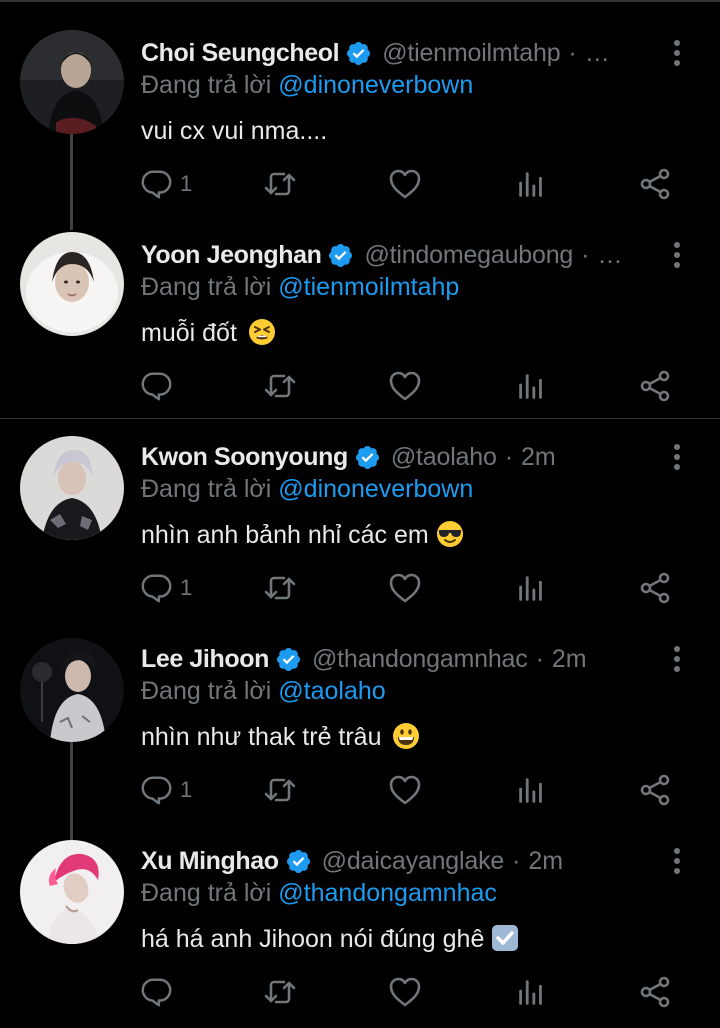 The image size is (720, 1028). Describe the element at coordinates (360, 418) in the screenshot. I see `thread-divider` at that location.